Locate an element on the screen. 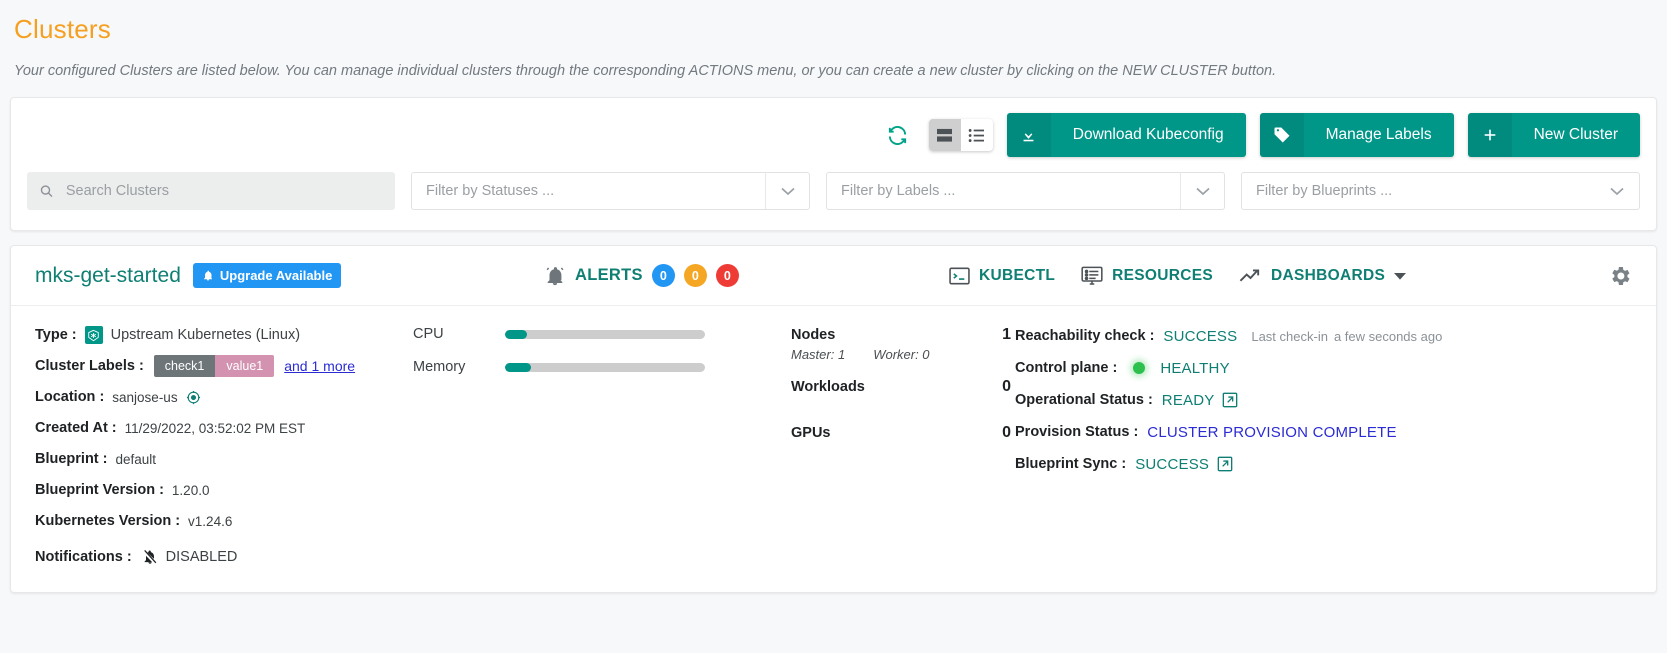 The height and width of the screenshot is (653, 1667). kubernetes-icon is located at coordinates (93, 335).